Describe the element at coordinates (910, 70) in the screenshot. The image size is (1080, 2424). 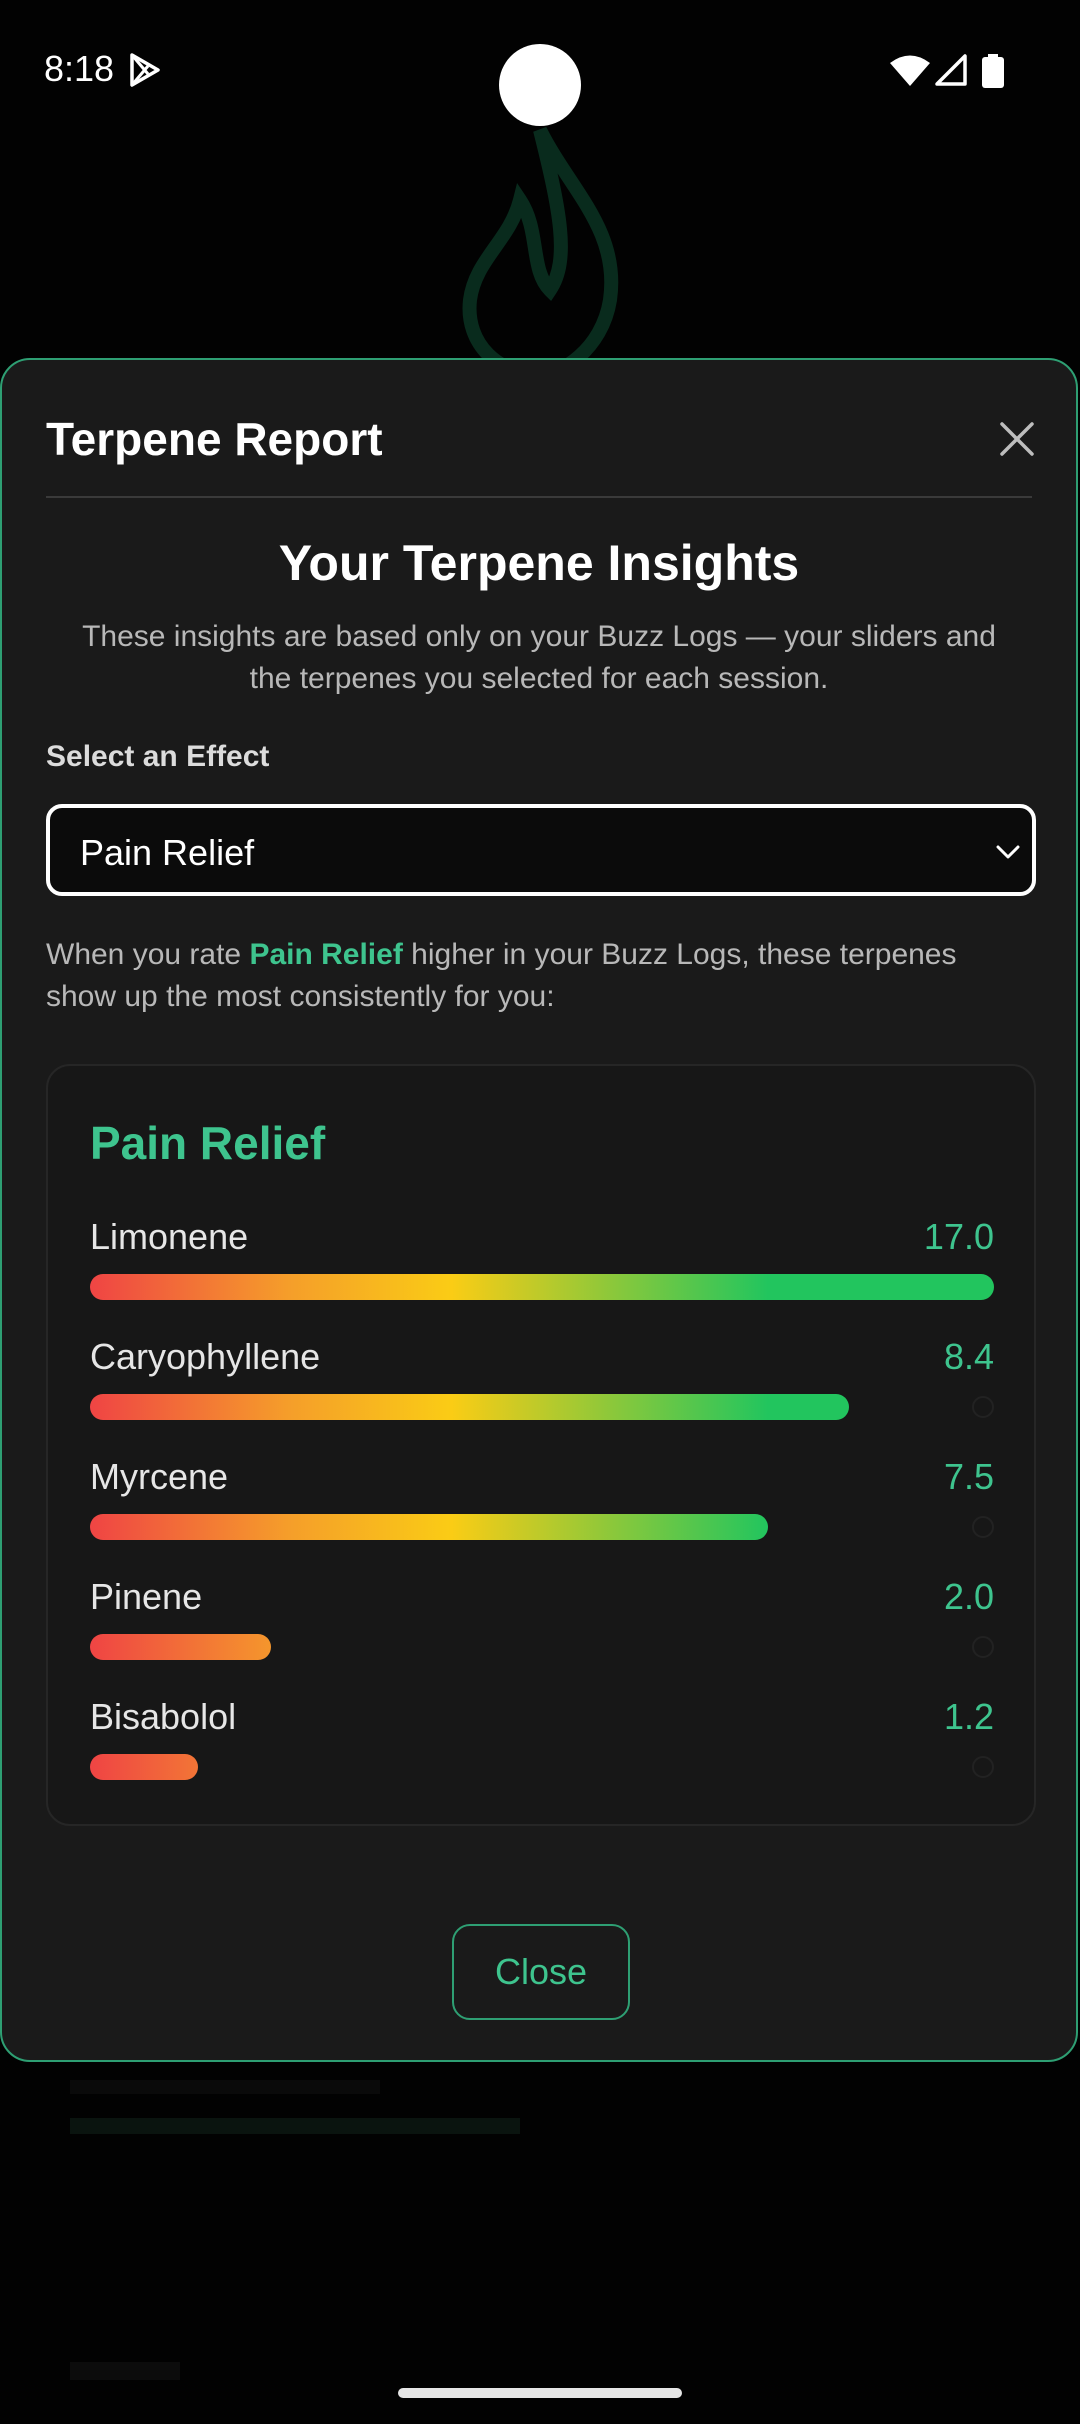
I see `wifi-icon` at that location.